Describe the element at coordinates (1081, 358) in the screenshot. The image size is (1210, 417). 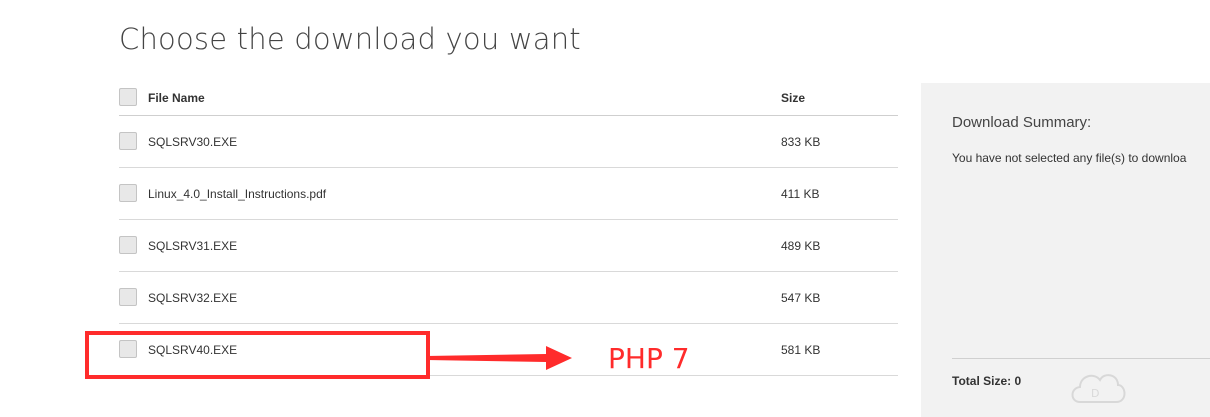
I see `summary-divider` at that location.